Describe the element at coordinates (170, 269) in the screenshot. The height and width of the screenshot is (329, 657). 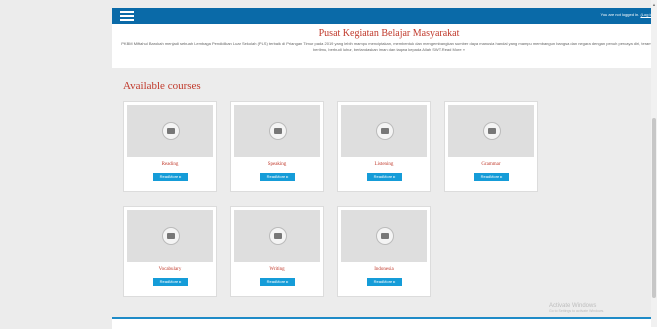
I see `course-title: Vocabulary` at that location.